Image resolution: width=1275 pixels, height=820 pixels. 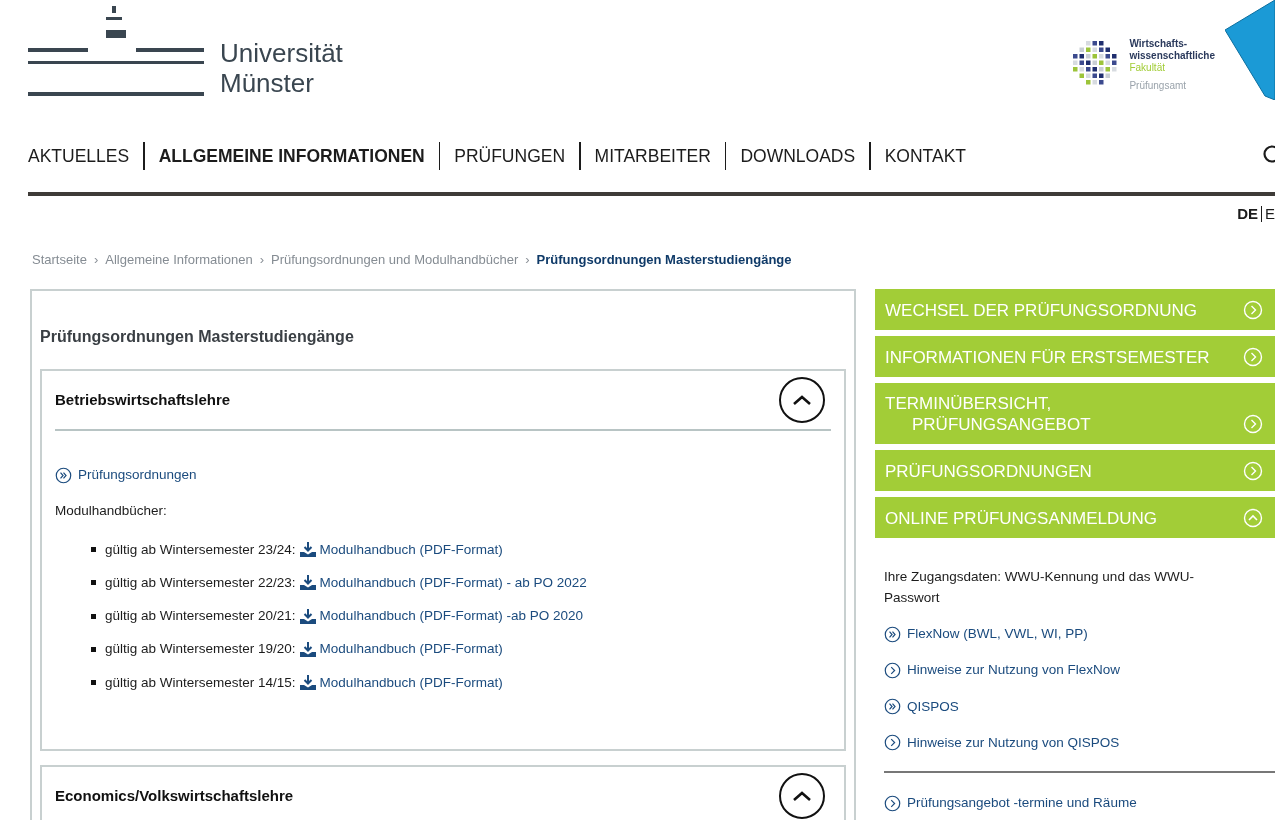 What do you see at coordinates (1002, 670) in the screenshot?
I see `link: Hinweise zur Nutzung von FlexNow` at bounding box center [1002, 670].